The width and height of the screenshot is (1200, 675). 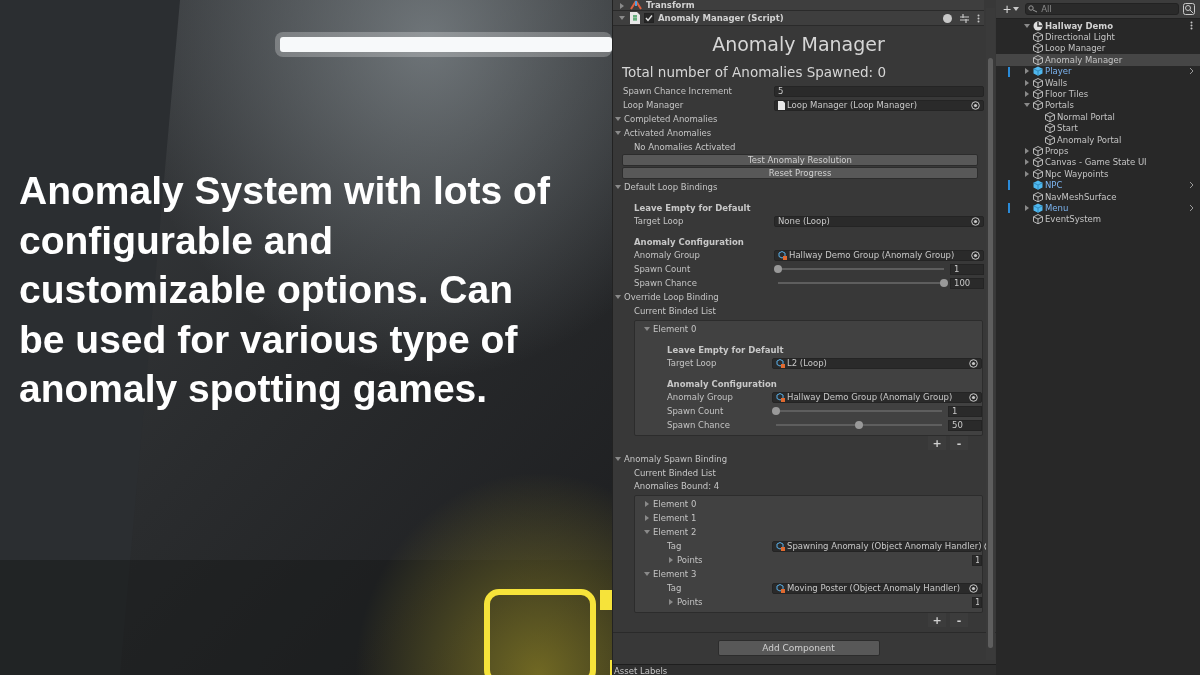 I want to click on list-element: Element 2, so click(x=812, y=532).